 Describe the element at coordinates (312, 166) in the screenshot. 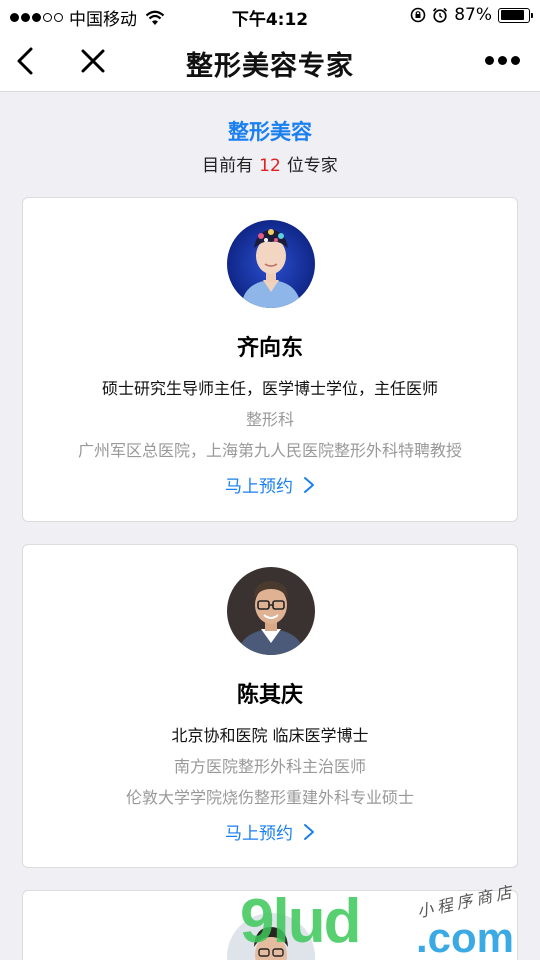

I see `expert-count-suffix: 位专家` at that location.